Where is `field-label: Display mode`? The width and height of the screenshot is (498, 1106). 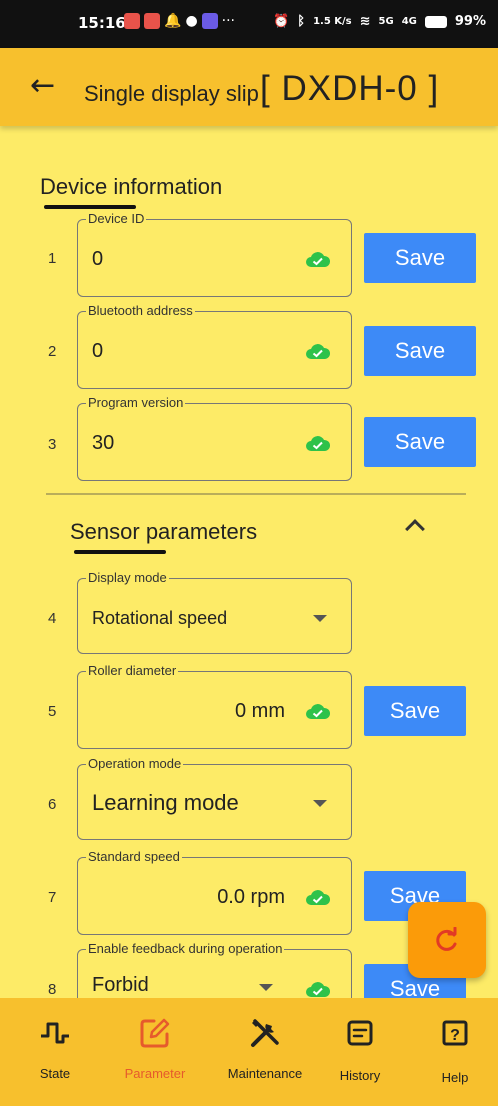
field-label: Display mode is located at coordinates (127, 578).